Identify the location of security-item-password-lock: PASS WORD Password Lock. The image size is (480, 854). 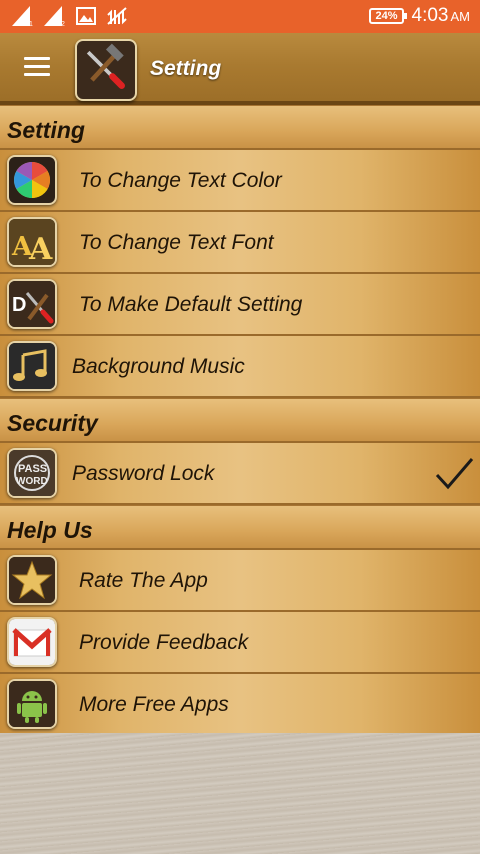
(240, 474).